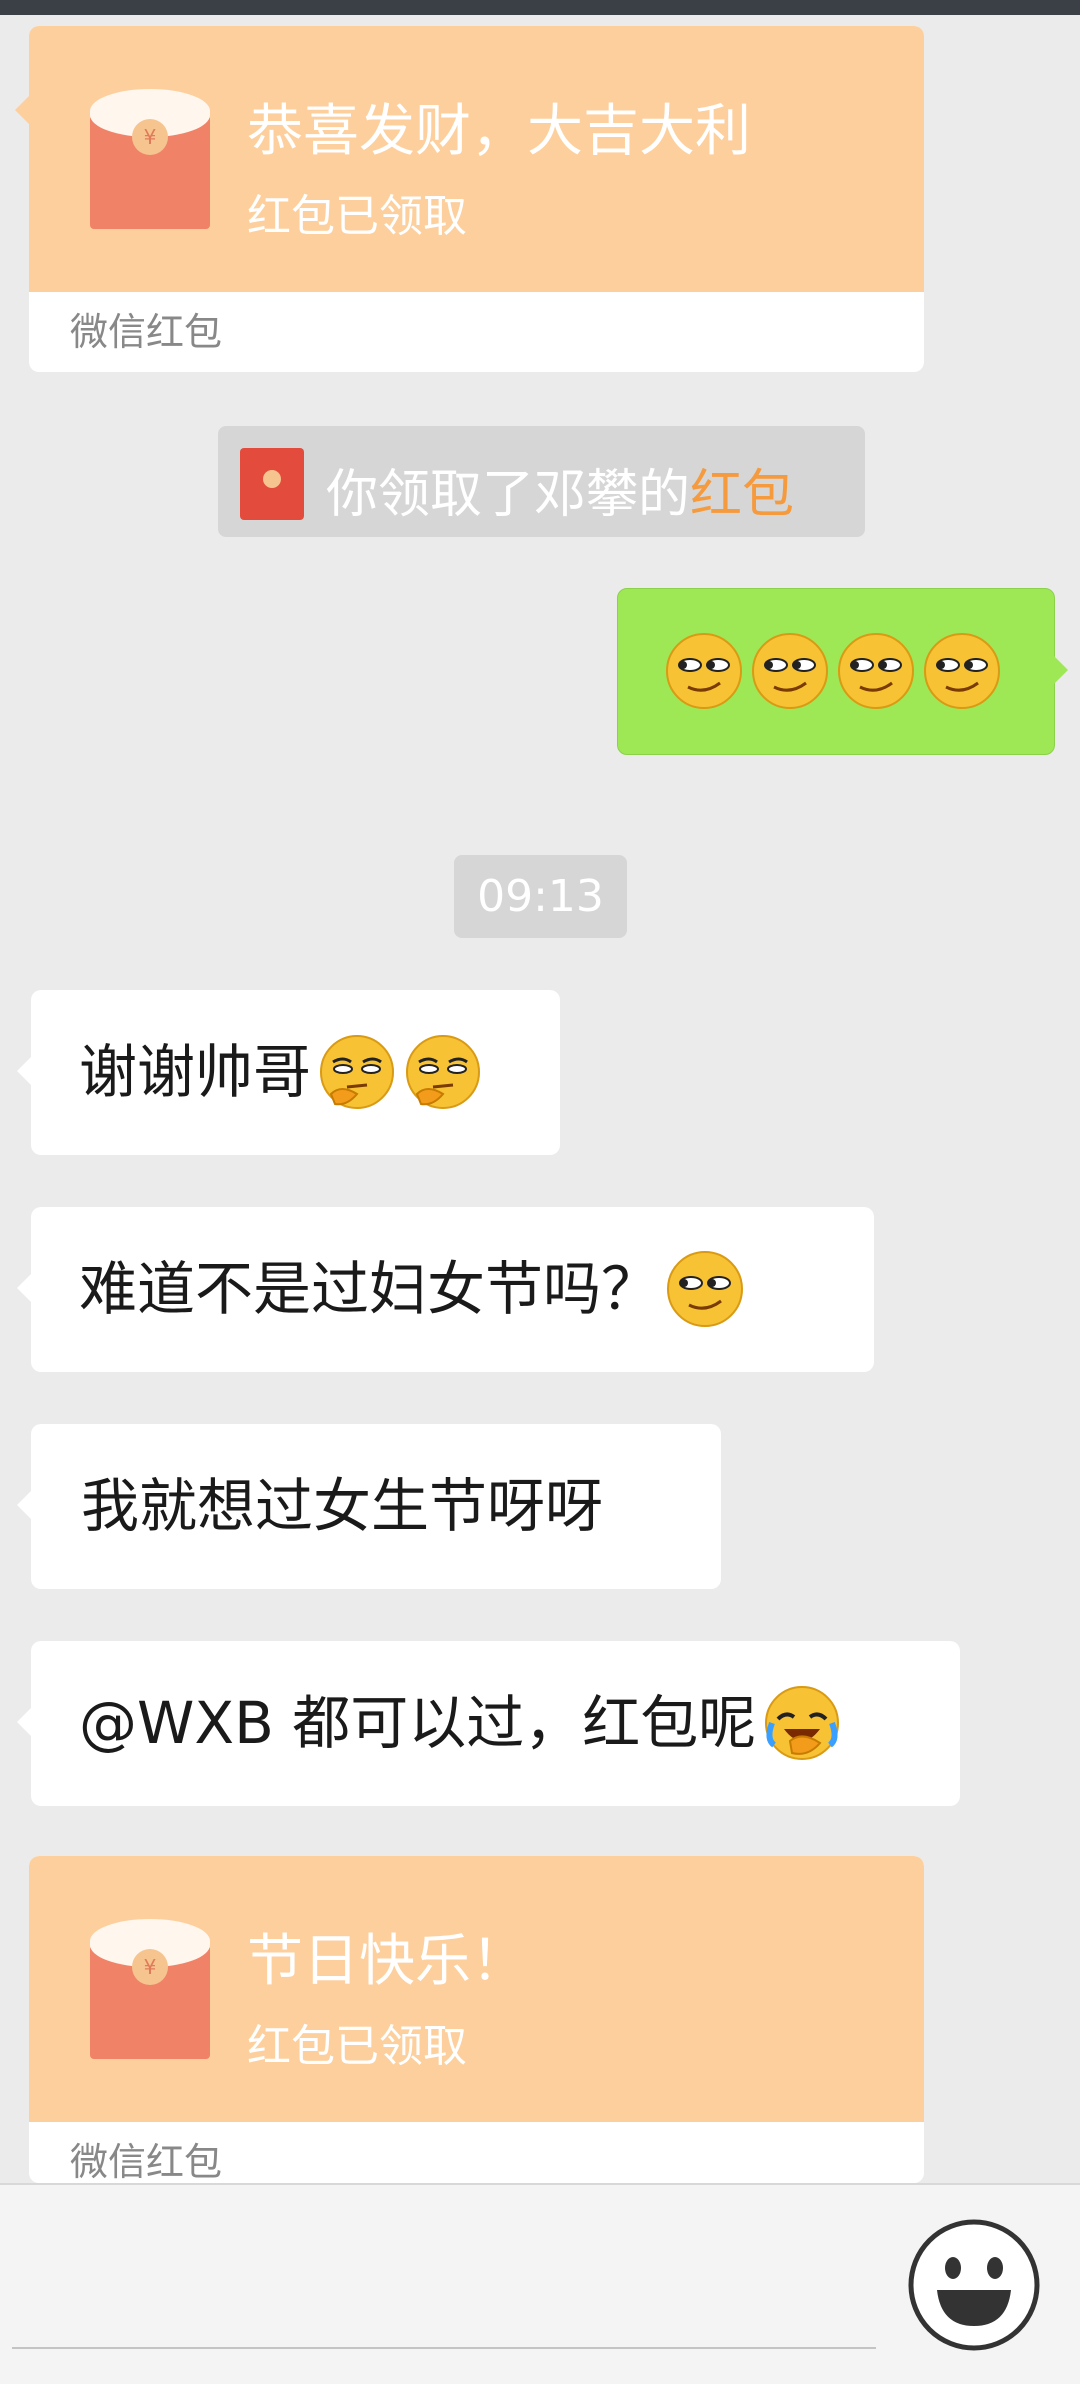 Image resolution: width=1080 pixels, height=2384 pixels. Describe the element at coordinates (195, 1072) in the screenshot. I see `message-text: 谢谢帅哥` at that location.